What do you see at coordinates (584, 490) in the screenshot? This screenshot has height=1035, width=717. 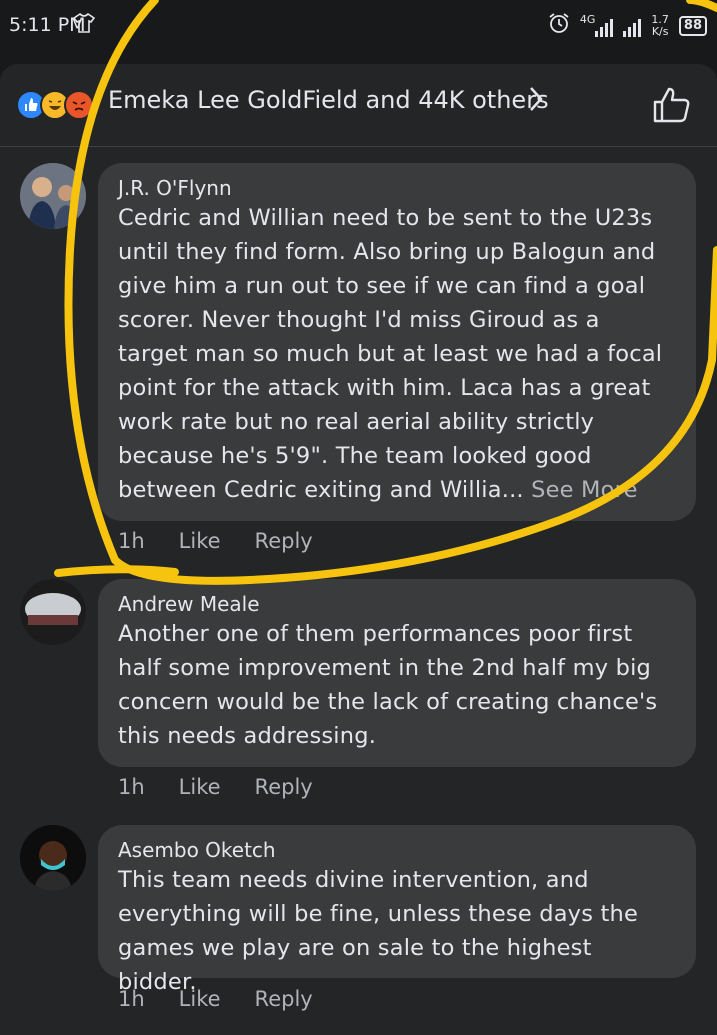 I see `see-more-link: See More` at bounding box center [584, 490].